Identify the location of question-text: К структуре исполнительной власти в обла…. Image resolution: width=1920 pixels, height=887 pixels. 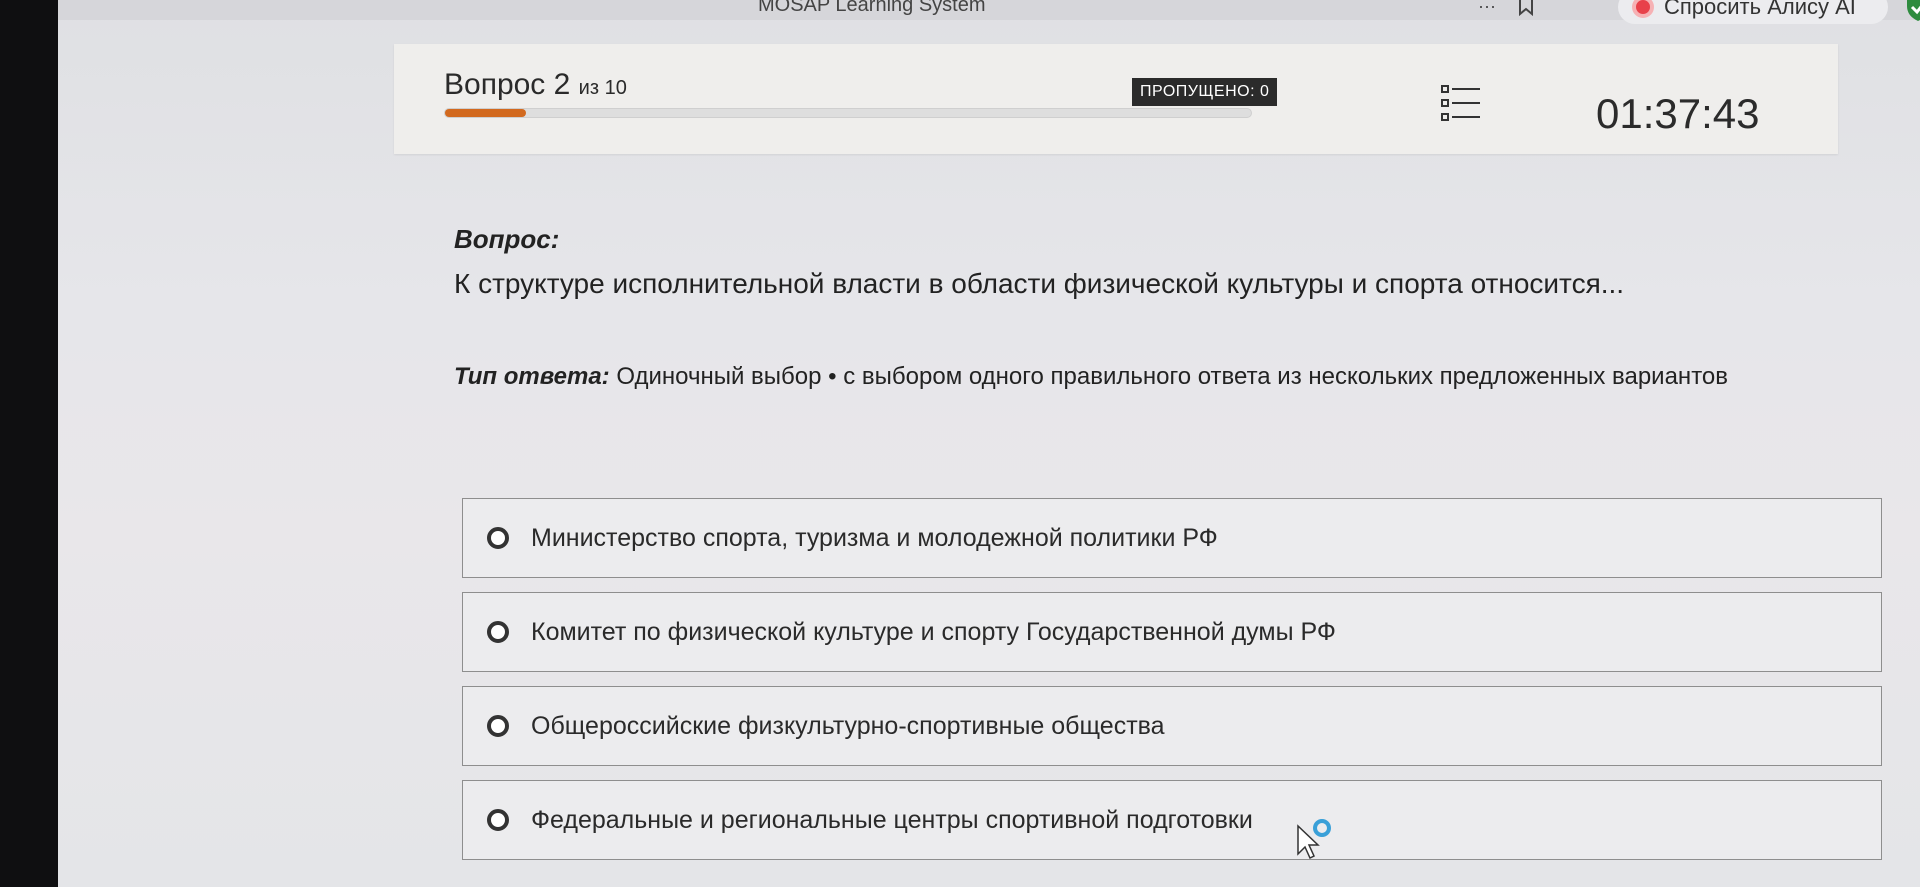
(1039, 283).